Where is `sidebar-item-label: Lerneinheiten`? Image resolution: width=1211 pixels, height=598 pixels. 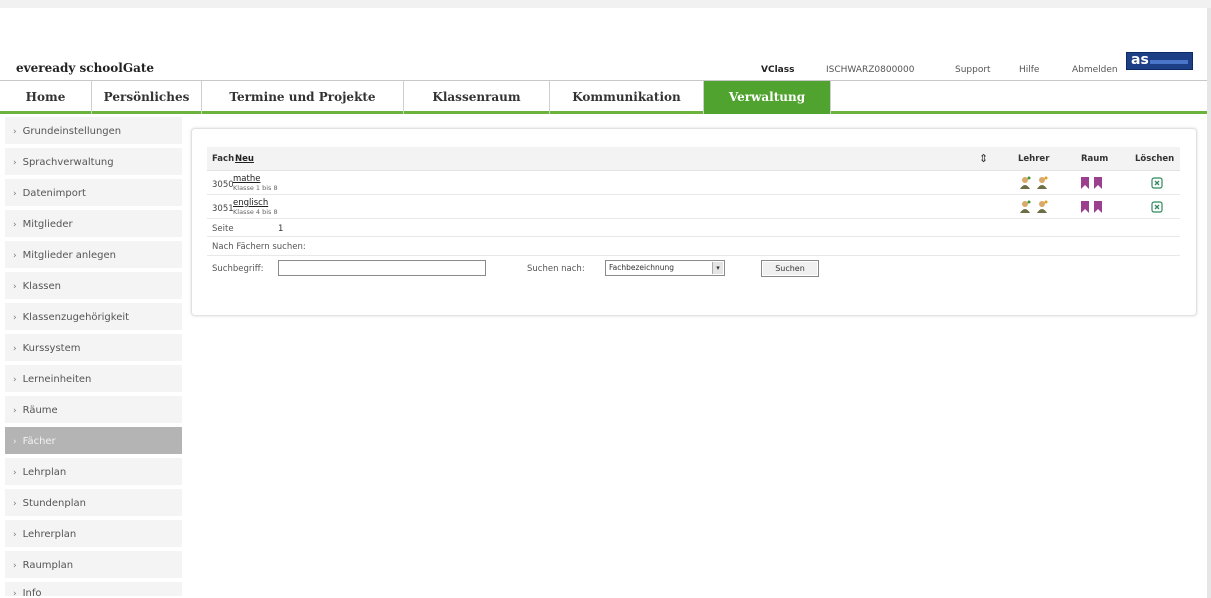
sidebar-item-label: Lerneinheiten is located at coordinates (57, 379).